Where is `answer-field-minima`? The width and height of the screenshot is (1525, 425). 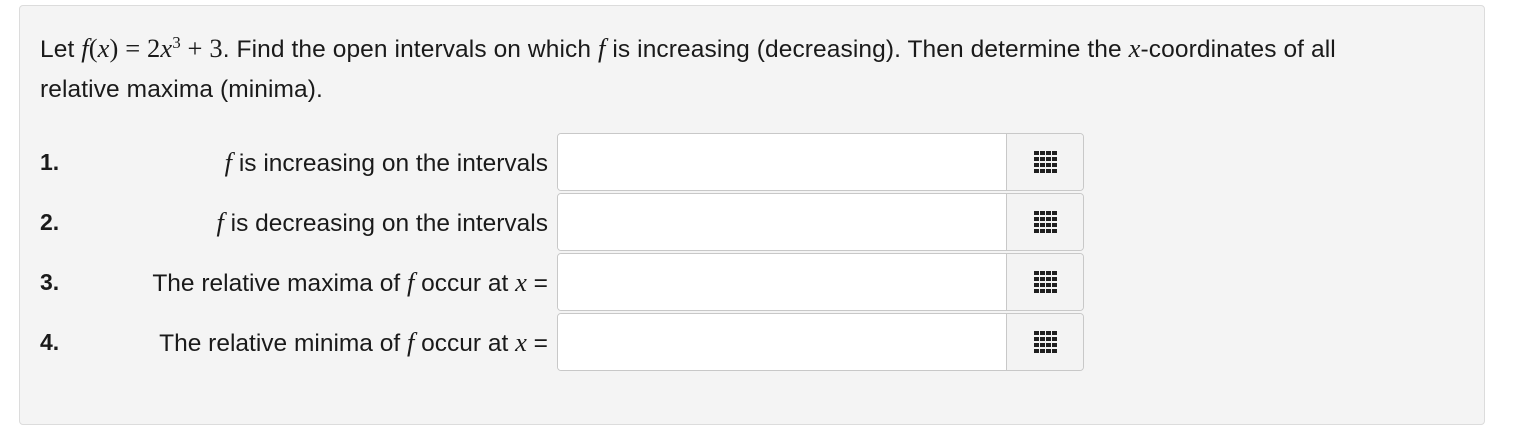 answer-field-minima is located at coordinates (820, 342).